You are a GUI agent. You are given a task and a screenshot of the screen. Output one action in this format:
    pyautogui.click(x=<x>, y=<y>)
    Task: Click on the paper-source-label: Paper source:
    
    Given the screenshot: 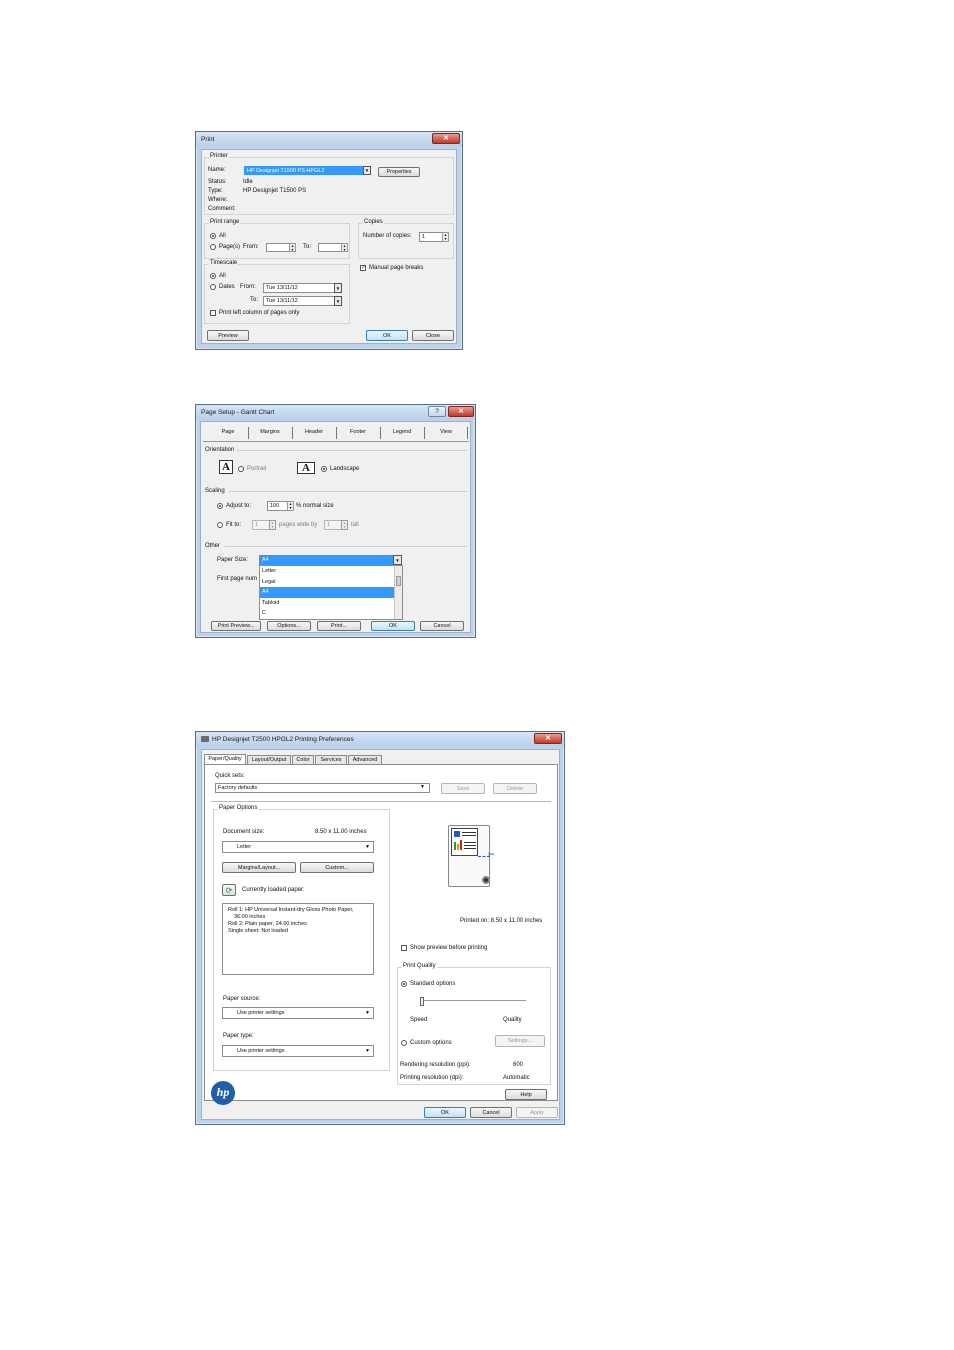 What is the action you would take?
    pyautogui.click(x=242, y=999)
    